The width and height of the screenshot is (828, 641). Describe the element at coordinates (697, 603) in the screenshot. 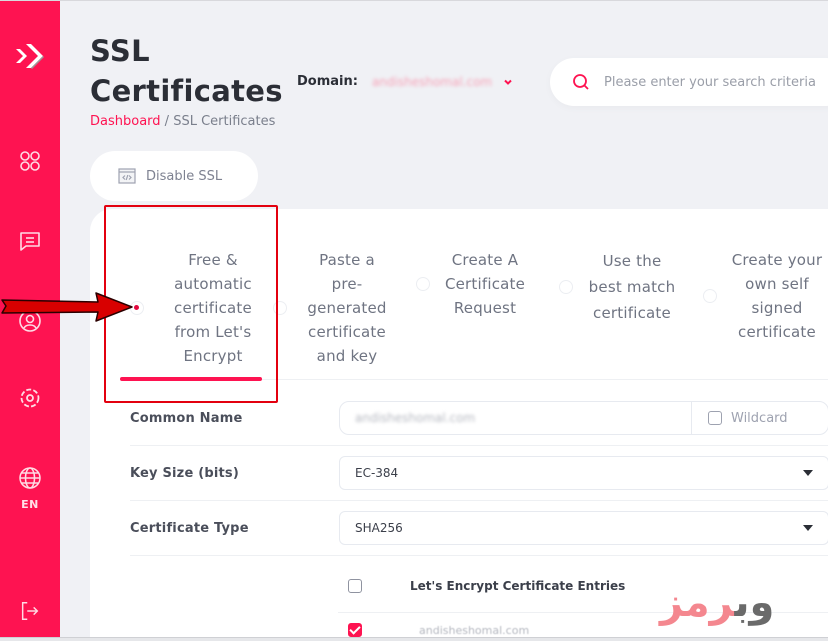

I see `watermark-part2: رمز` at that location.